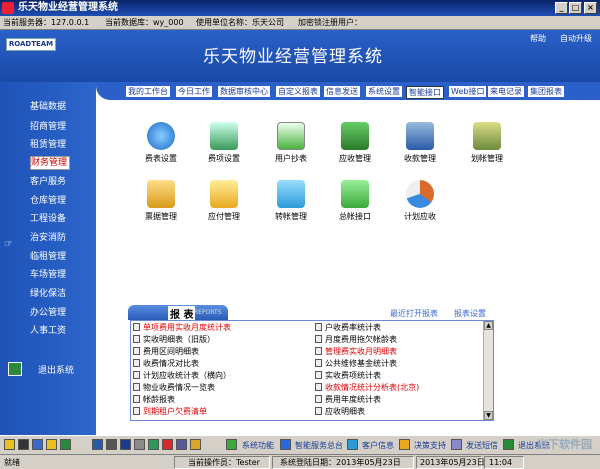  Describe the element at coordinates (148, 91) in the screenshot. I see `nav-my-workbench: 我的工作台` at that location.